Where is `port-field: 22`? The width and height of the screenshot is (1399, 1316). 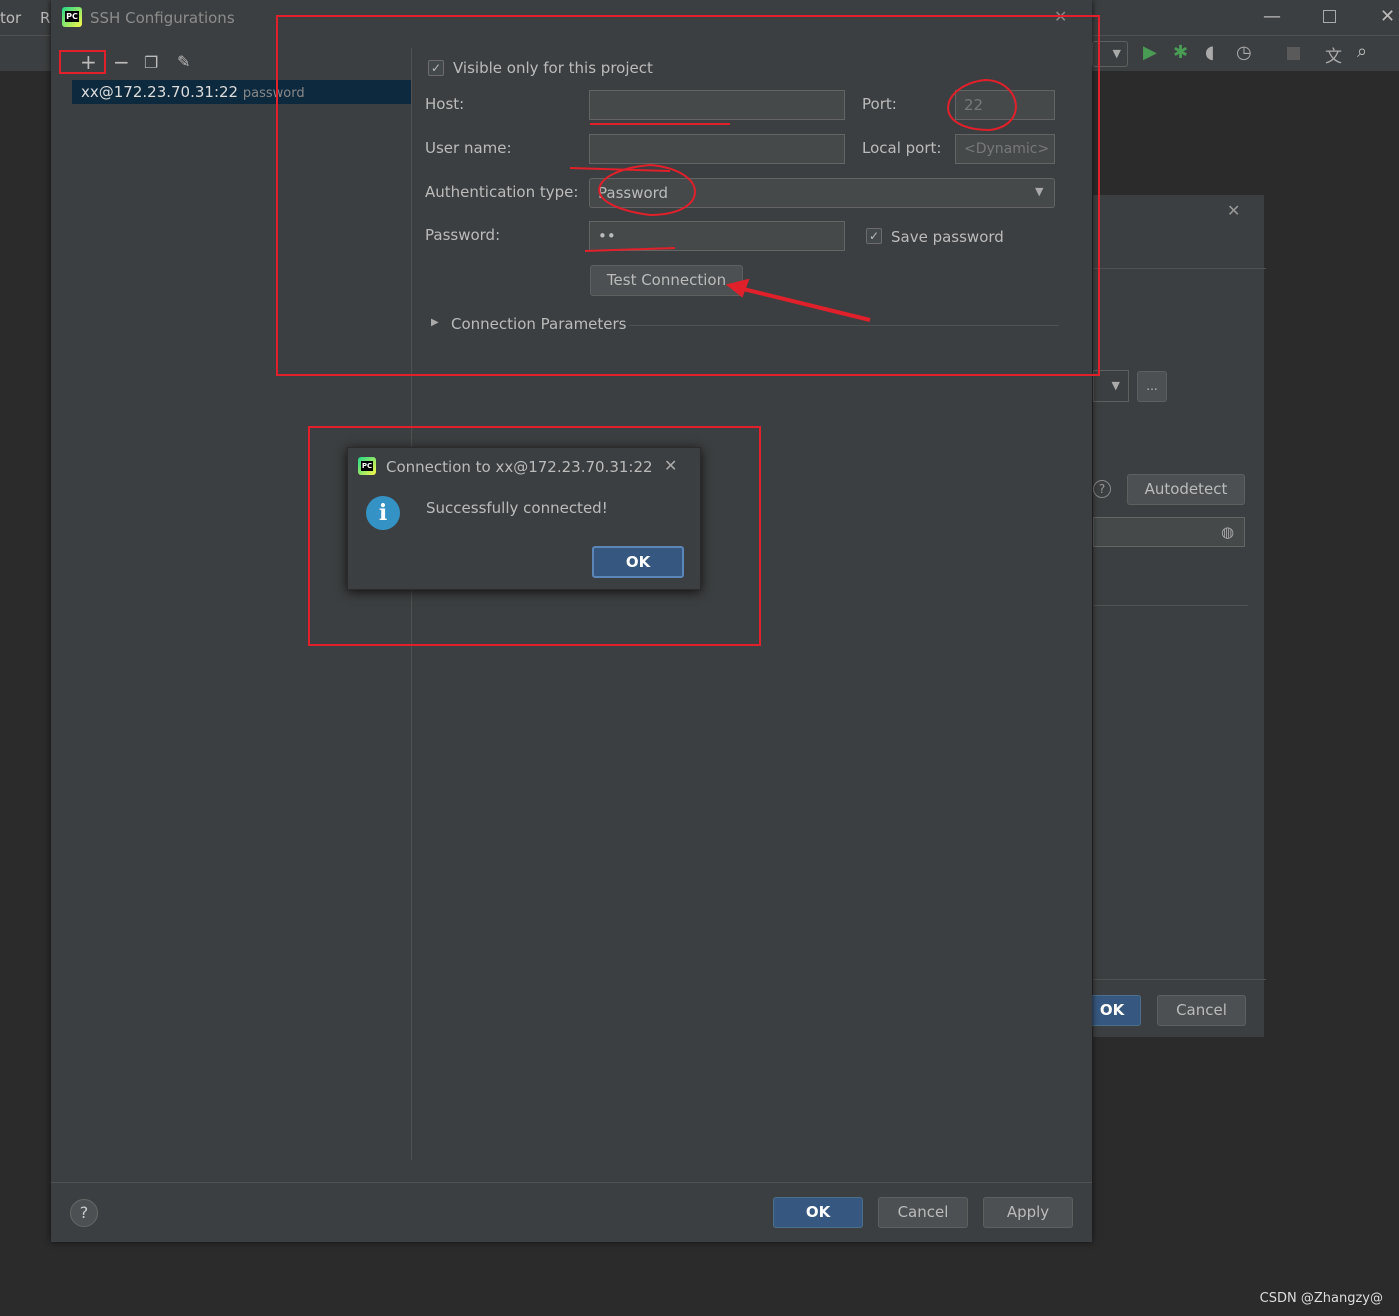
port-field: 22 is located at coordinates (1005, 105).